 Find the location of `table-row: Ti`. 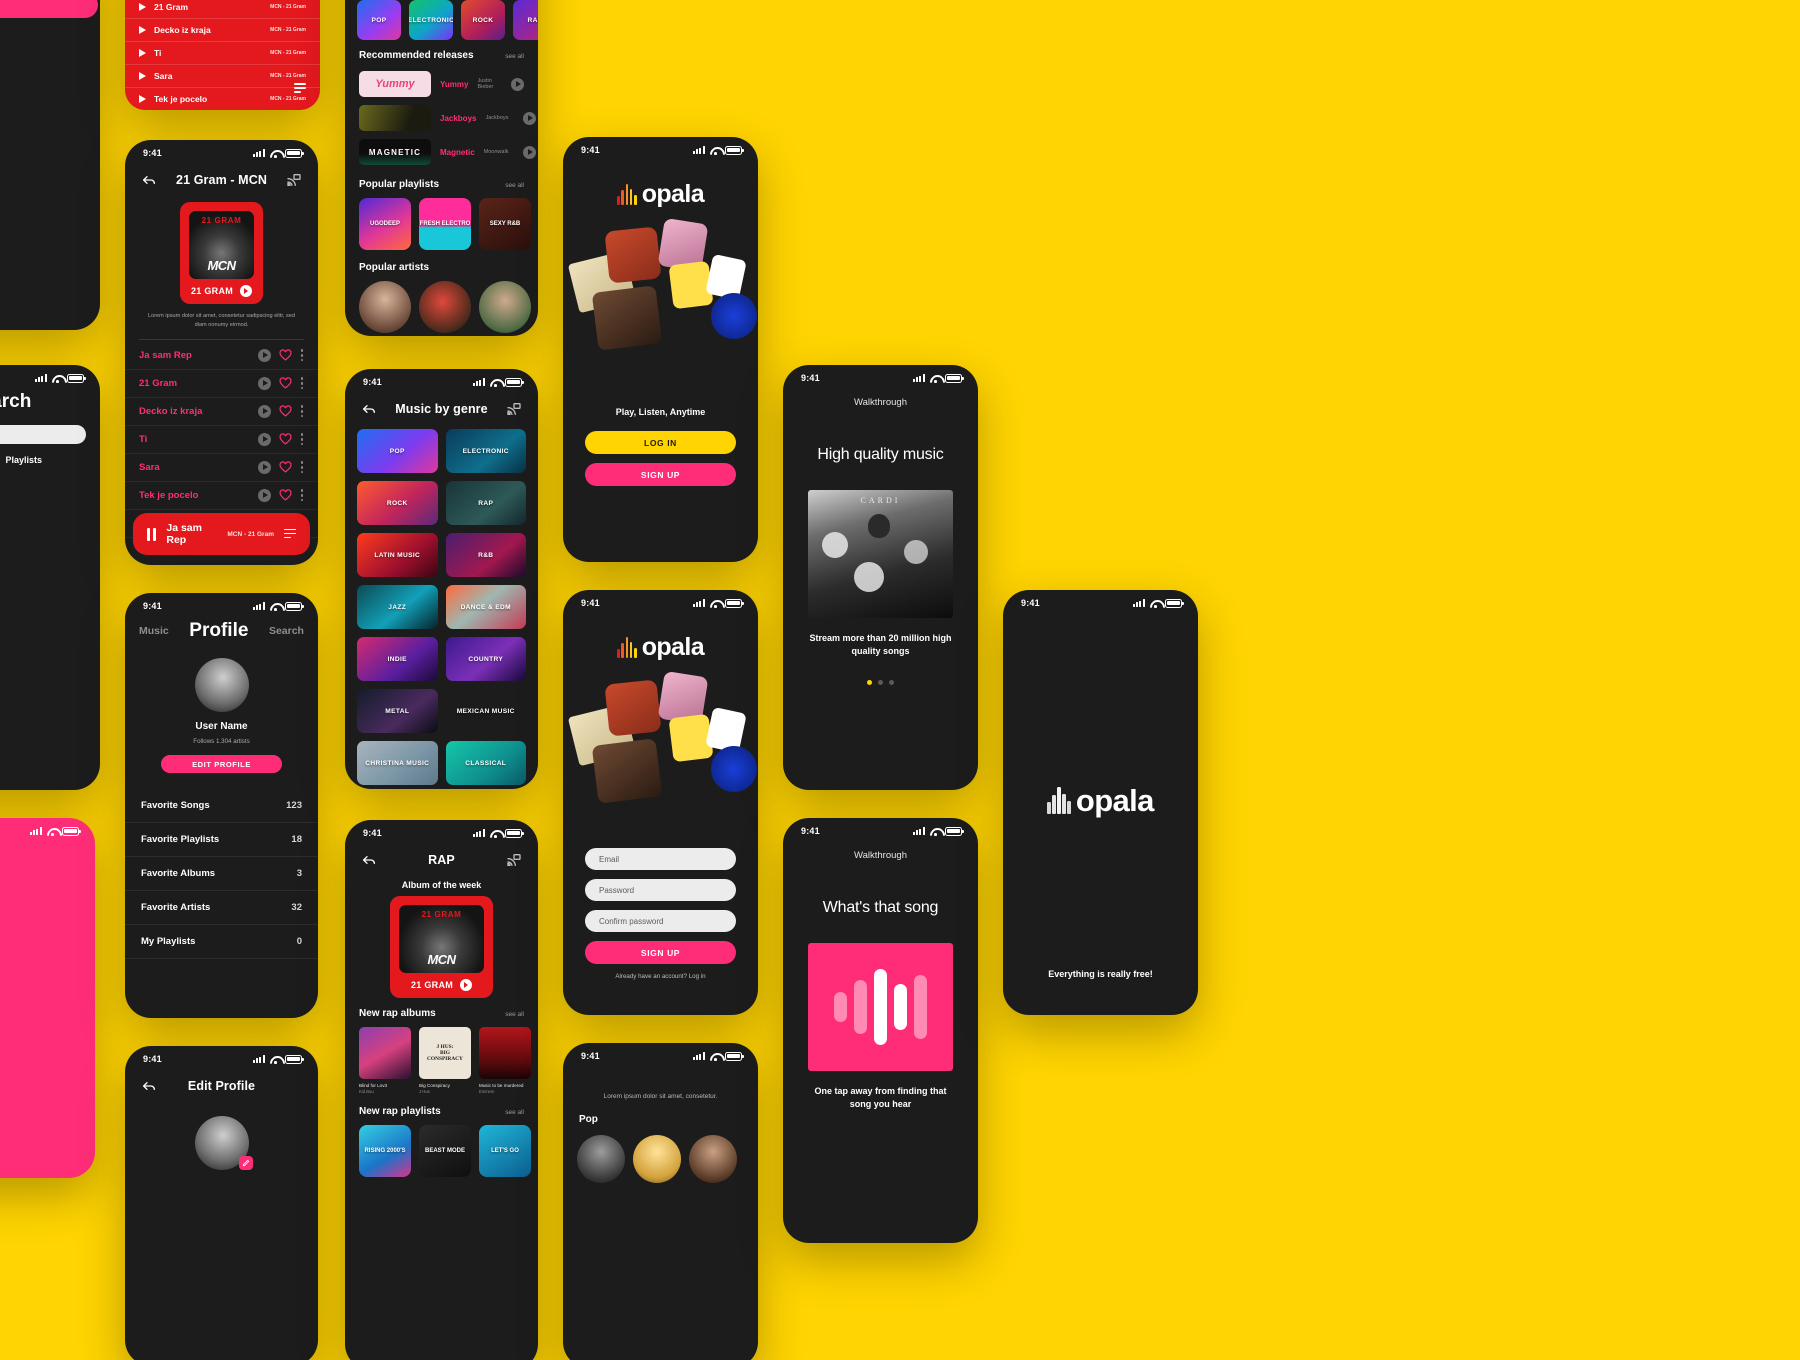

table-row: Ti is located at coordinates (221, 440).